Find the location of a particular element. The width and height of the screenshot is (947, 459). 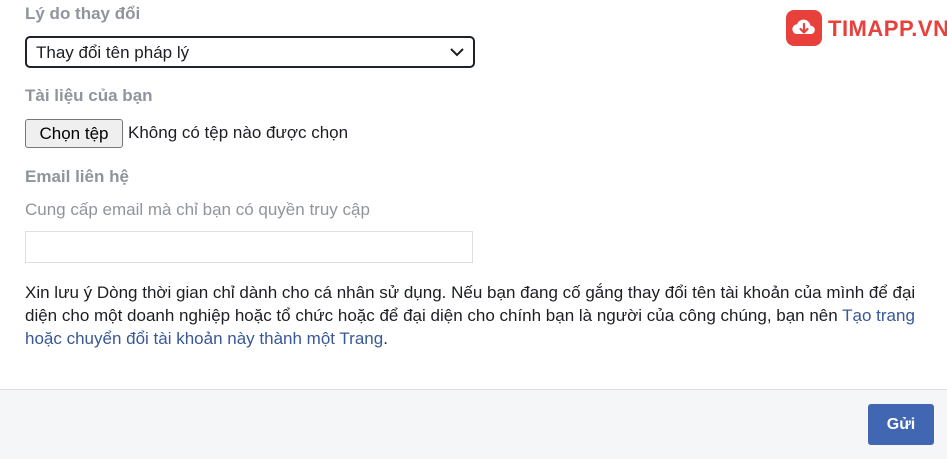

email-field is located at coordinates (249, 247).